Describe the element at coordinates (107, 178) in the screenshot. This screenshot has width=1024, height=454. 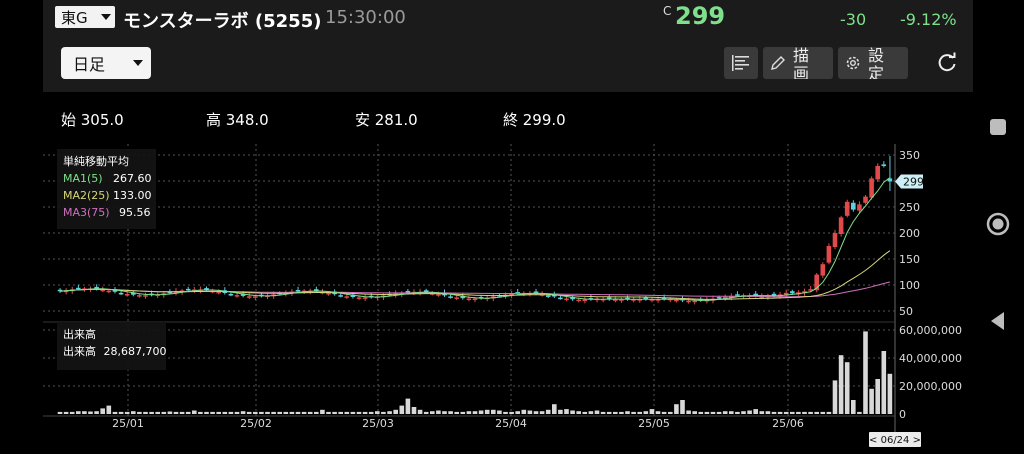
I see `ma1-row: MA1(5) 267.60` at that location.